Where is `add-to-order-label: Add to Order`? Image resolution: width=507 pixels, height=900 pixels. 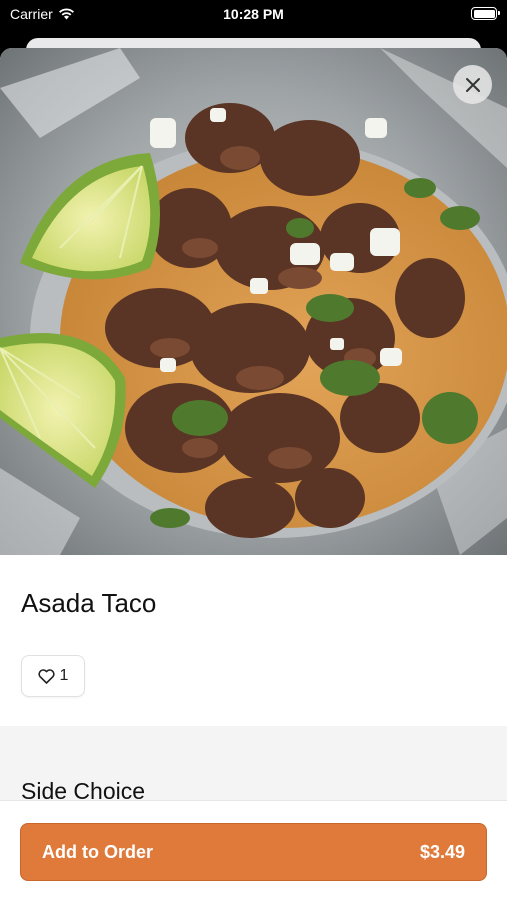 add-to-order-label: Add to Order is located at coordinates (97, 851).